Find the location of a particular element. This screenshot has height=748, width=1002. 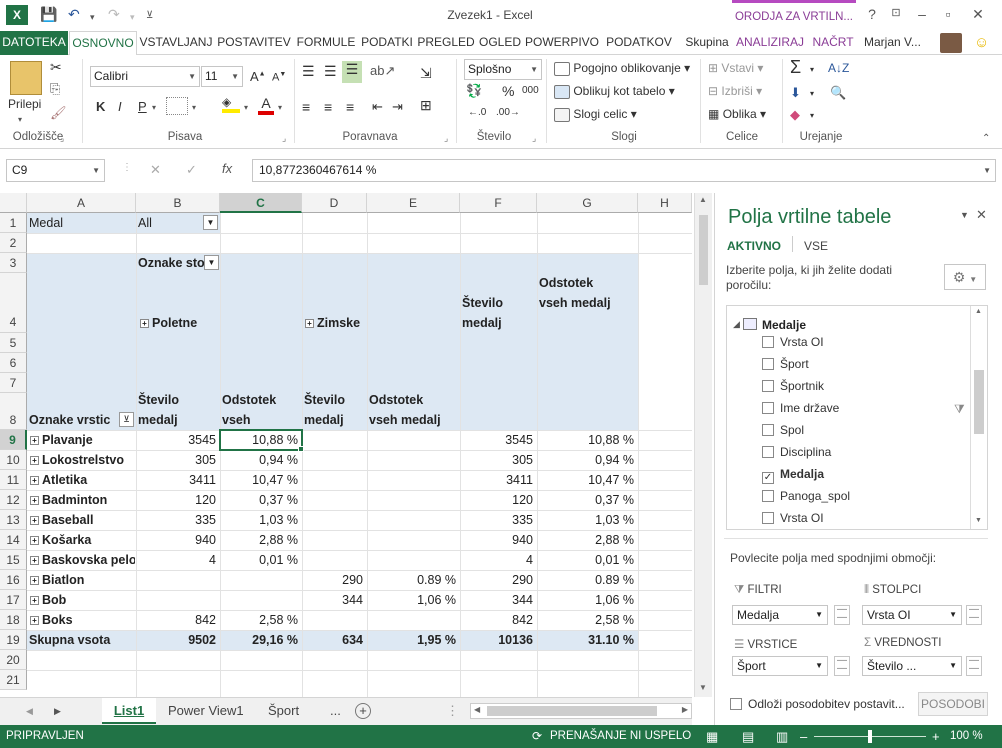

pivot-group-winter: + Zimske is located at coordinates (345, 323).